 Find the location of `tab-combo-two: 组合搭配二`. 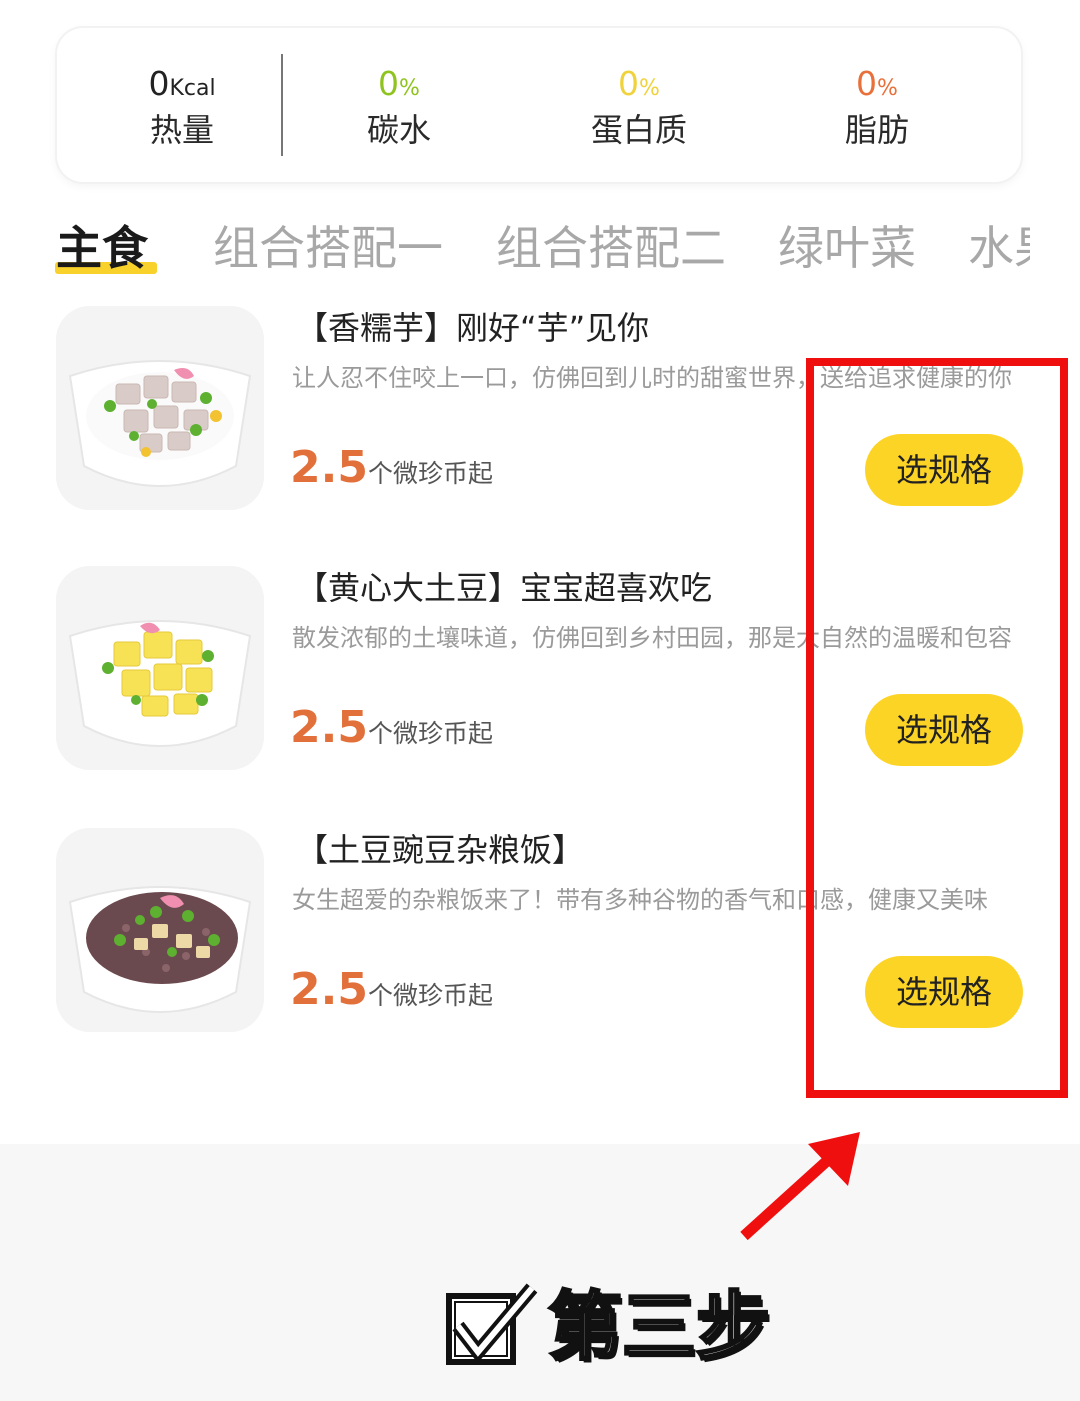

tab-combo-two: 组合搭配二 is located at coordinates (611, 248).